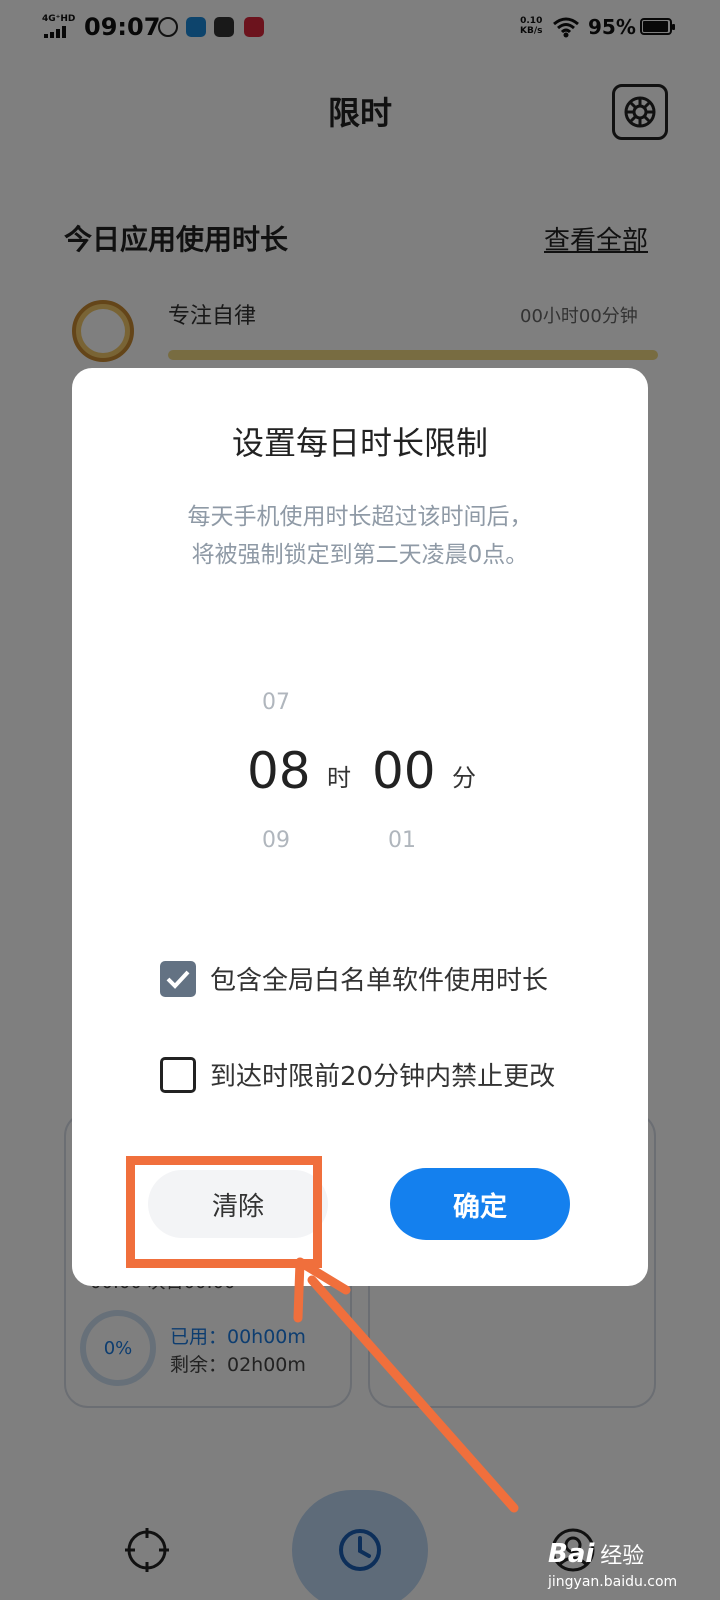 The width and height of the screenshot is (720, 1600). Describe the element at coordinates (622, 1556) in the screenshot. I see `watermark-text: 经验` at that location.